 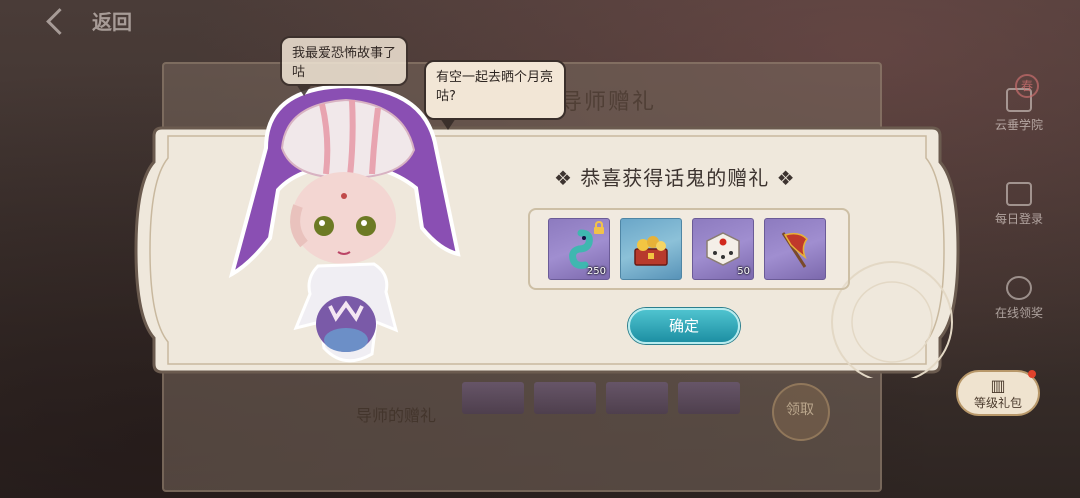 I want to click on right-sidebar: 云垂学院 每日登录 在线领奖, so click(x=1015, y=249).